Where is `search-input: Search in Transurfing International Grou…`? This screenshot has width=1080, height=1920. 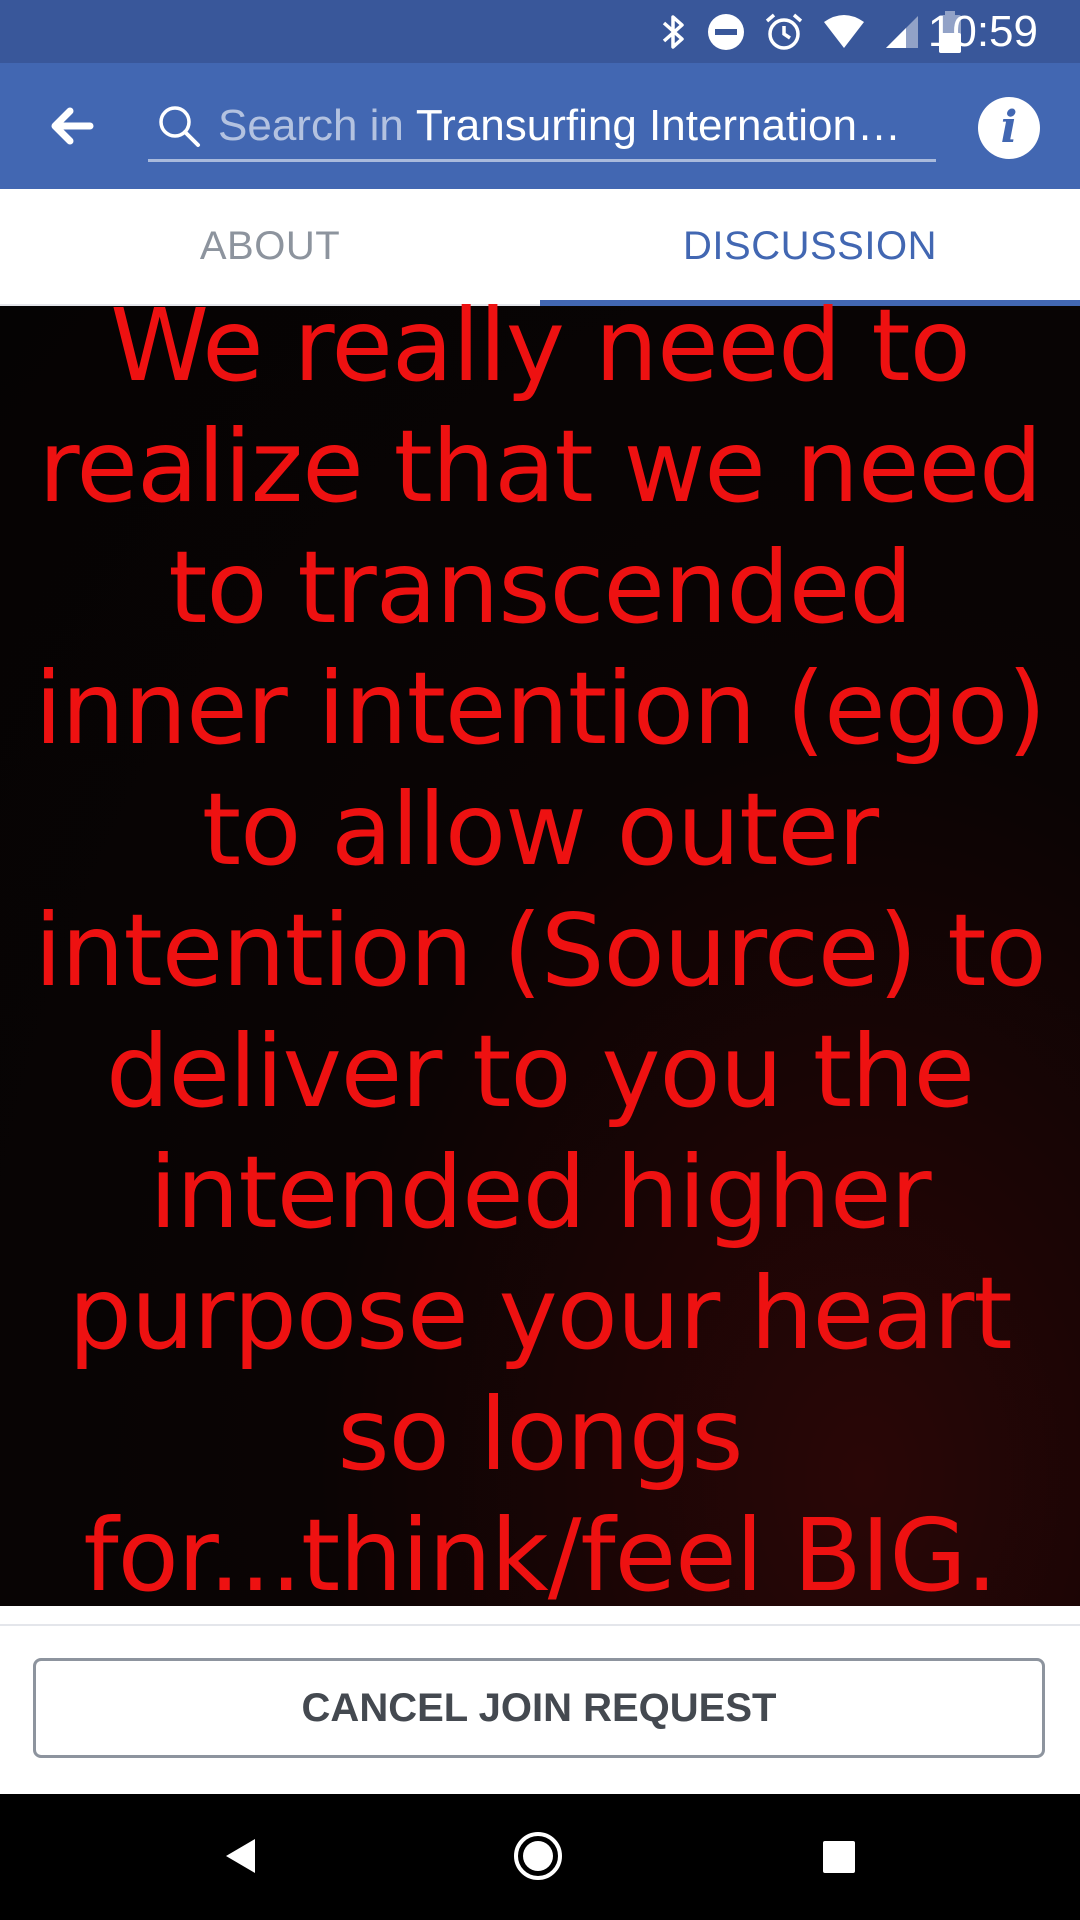 search-input: Search in Transurfing International Grou… is located at coordinates (542, 127).